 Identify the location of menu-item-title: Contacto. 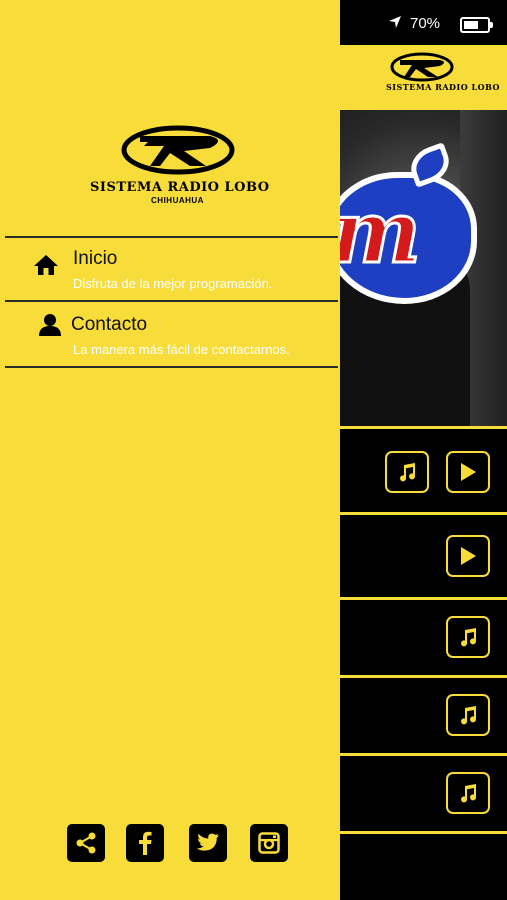
(109, 324).